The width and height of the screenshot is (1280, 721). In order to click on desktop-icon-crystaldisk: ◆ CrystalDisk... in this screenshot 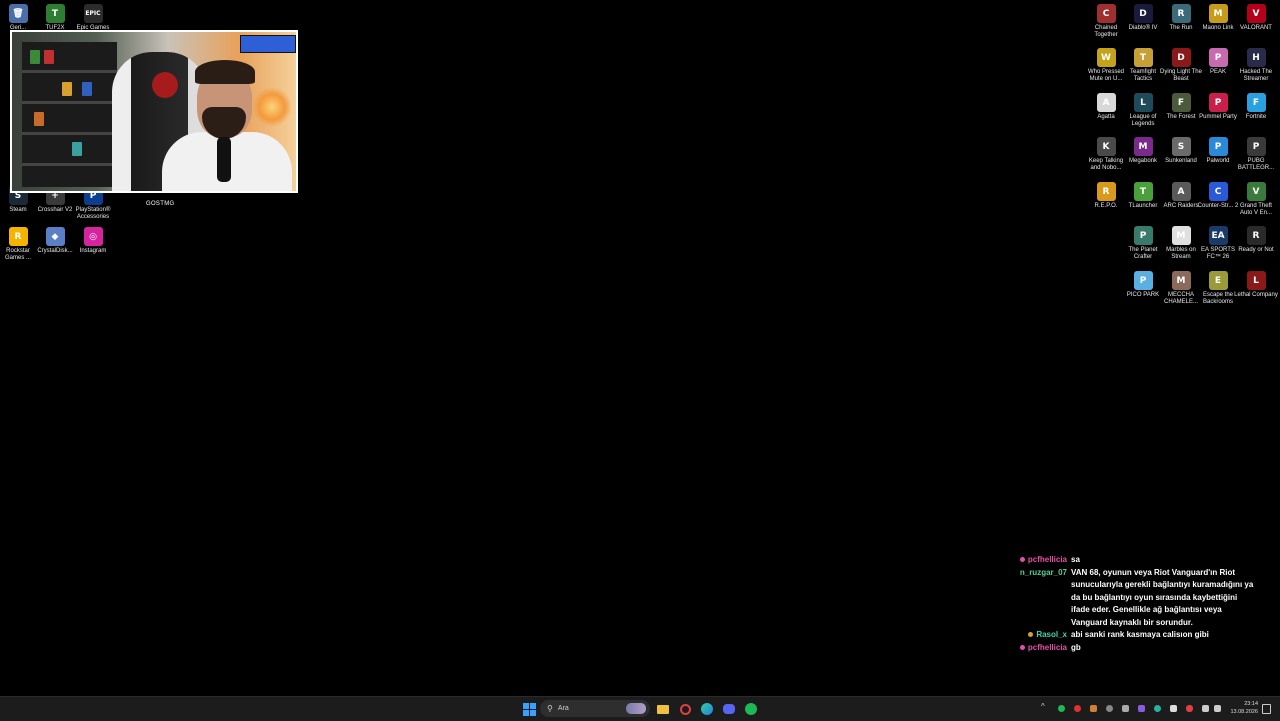, I will do `click(55, 241)`.